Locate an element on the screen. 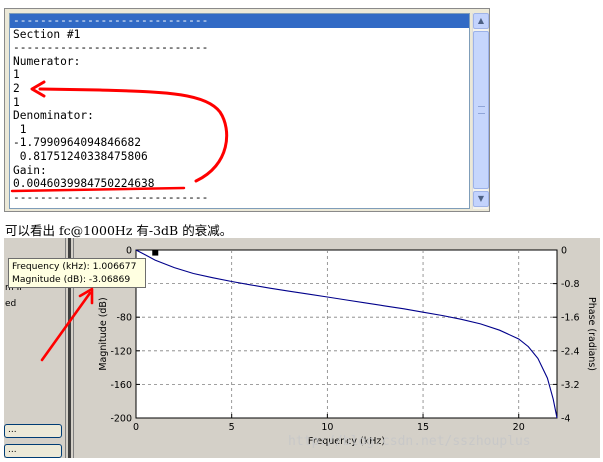  x-tick-label: 20 is located at coordinates (519, 427).